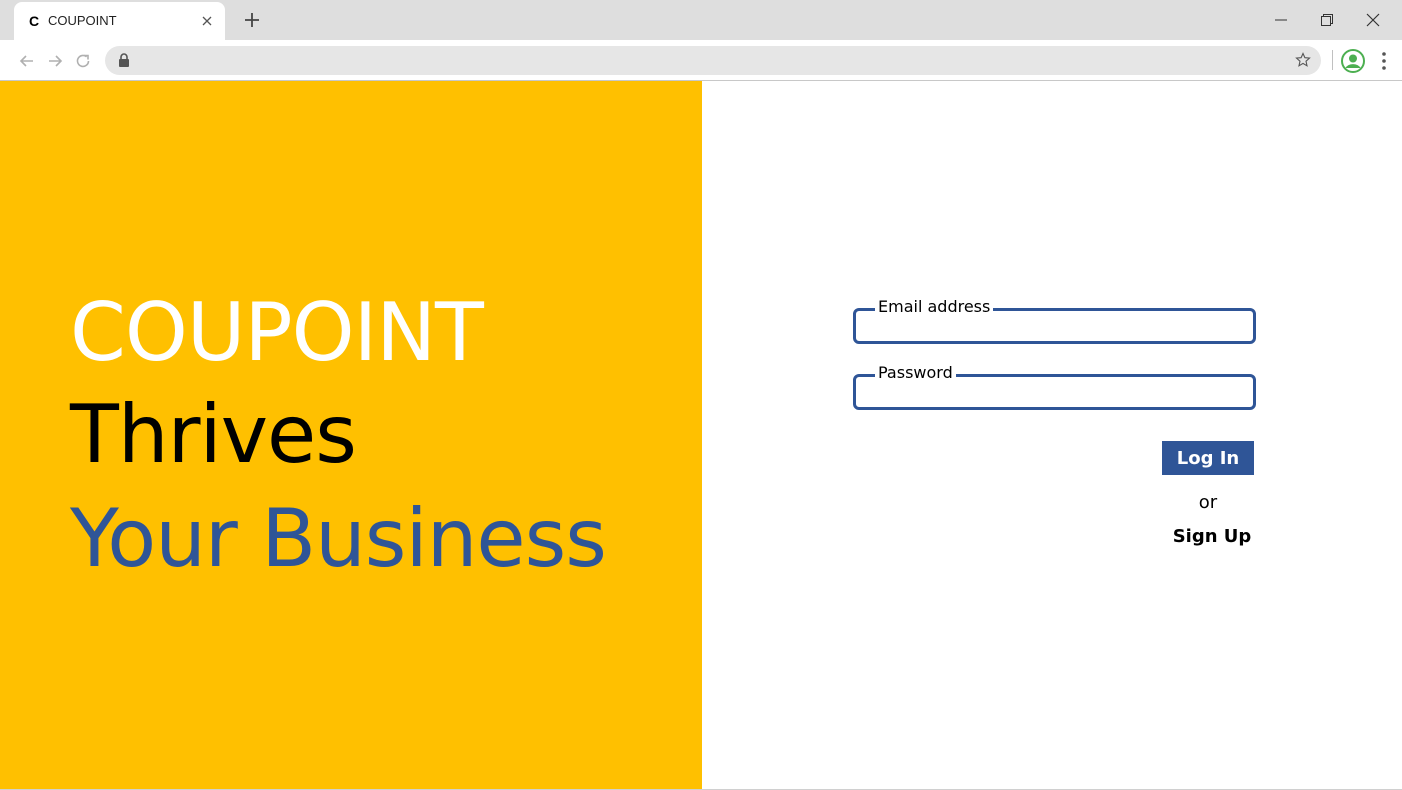  I want to click on profile-avatar-icon, so click(1353, 61).